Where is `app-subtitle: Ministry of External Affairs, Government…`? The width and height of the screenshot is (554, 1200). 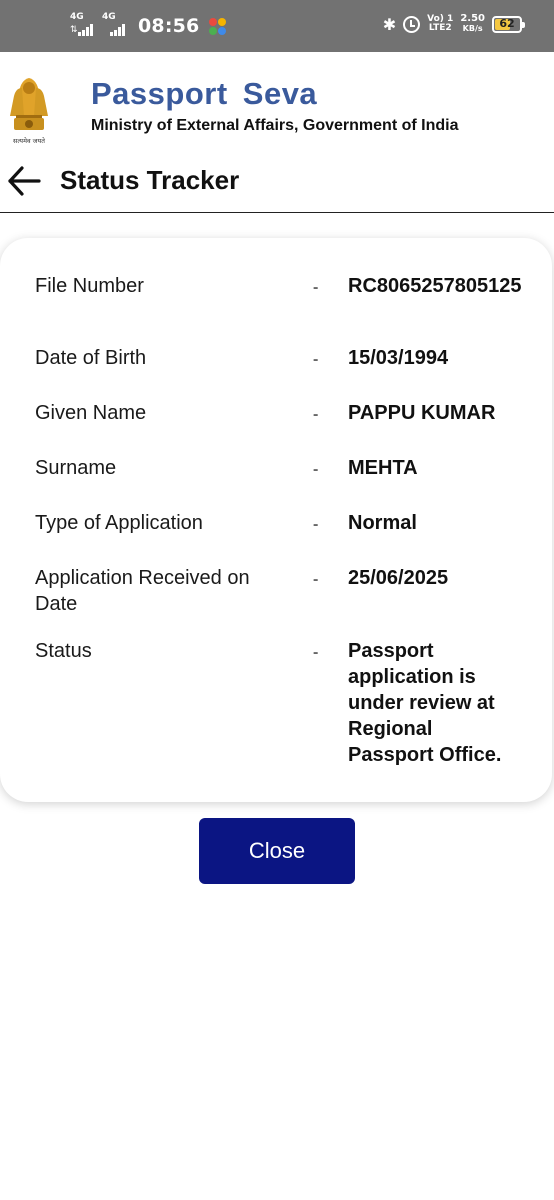 app-subtitle: Ministry of External Affairs, Government… is located at coordinates (275, 125).